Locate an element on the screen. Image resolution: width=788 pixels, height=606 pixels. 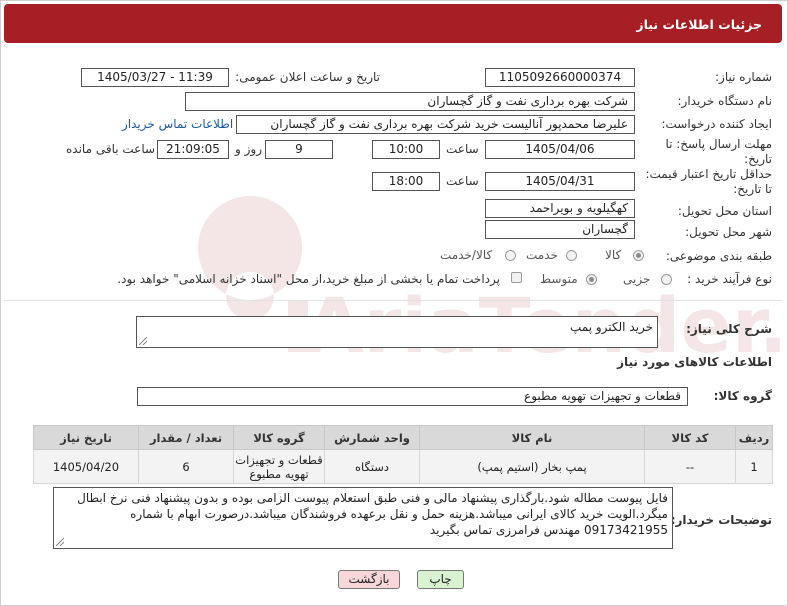
col-code-header: کد کالا is located at coordinates (690, 437).